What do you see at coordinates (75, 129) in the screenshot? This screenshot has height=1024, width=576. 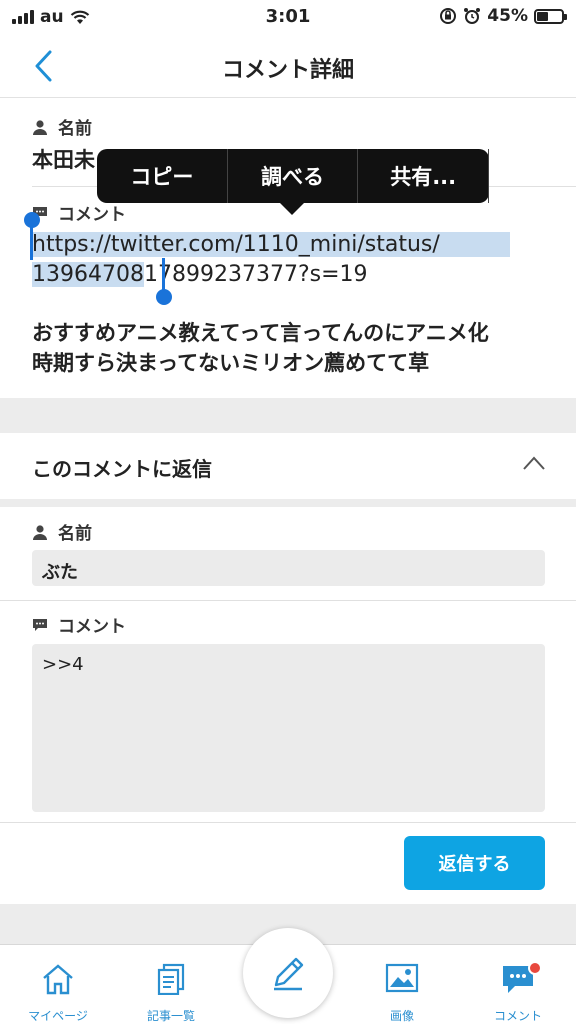 I see `name-label: 名前` at bounding box center [75, 129].